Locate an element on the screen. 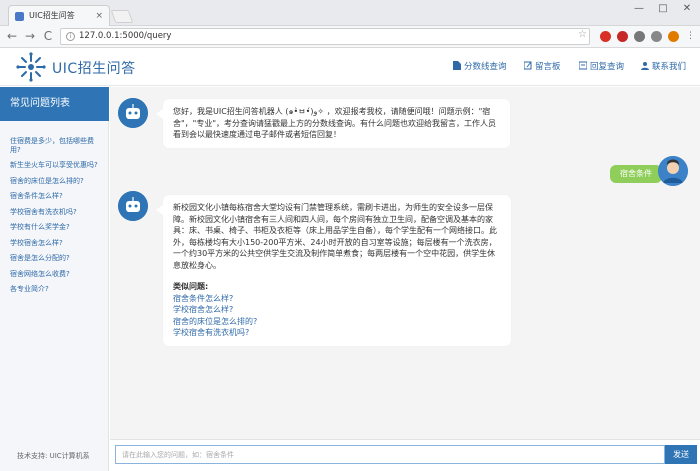 The height and width of the screenshot is (471, 700). message-input-bar: 发送 is located at coordinates (405, 455).